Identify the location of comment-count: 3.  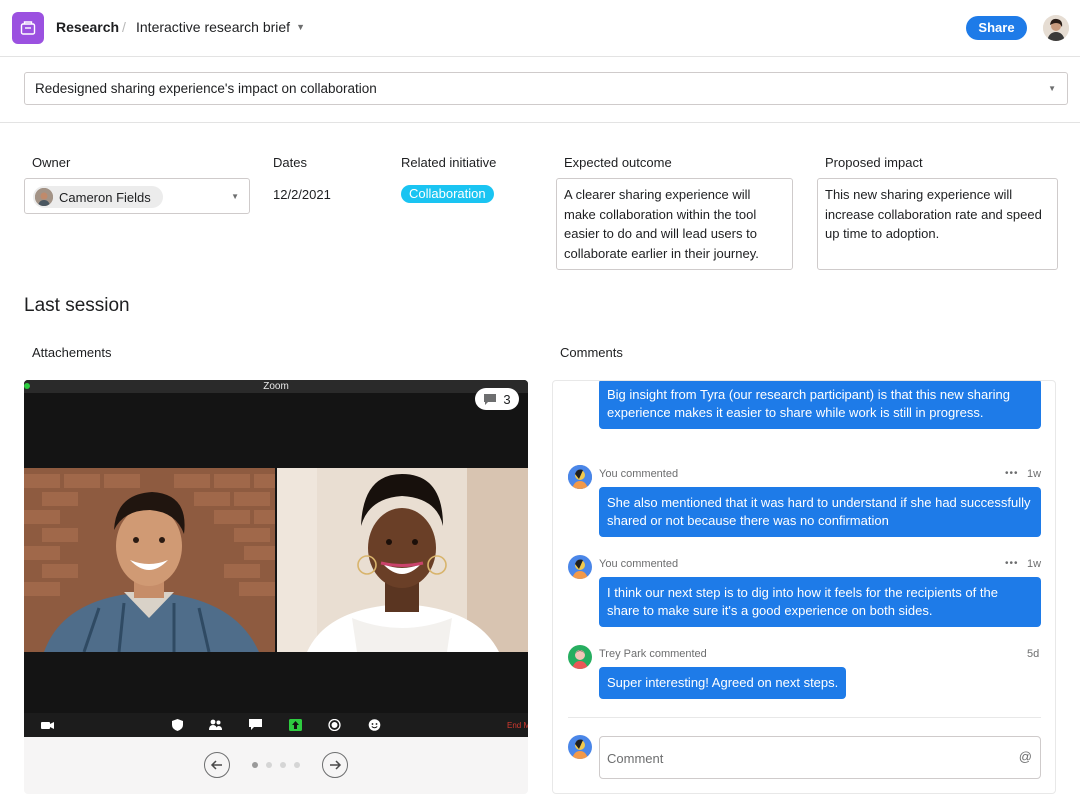
(507, 399).